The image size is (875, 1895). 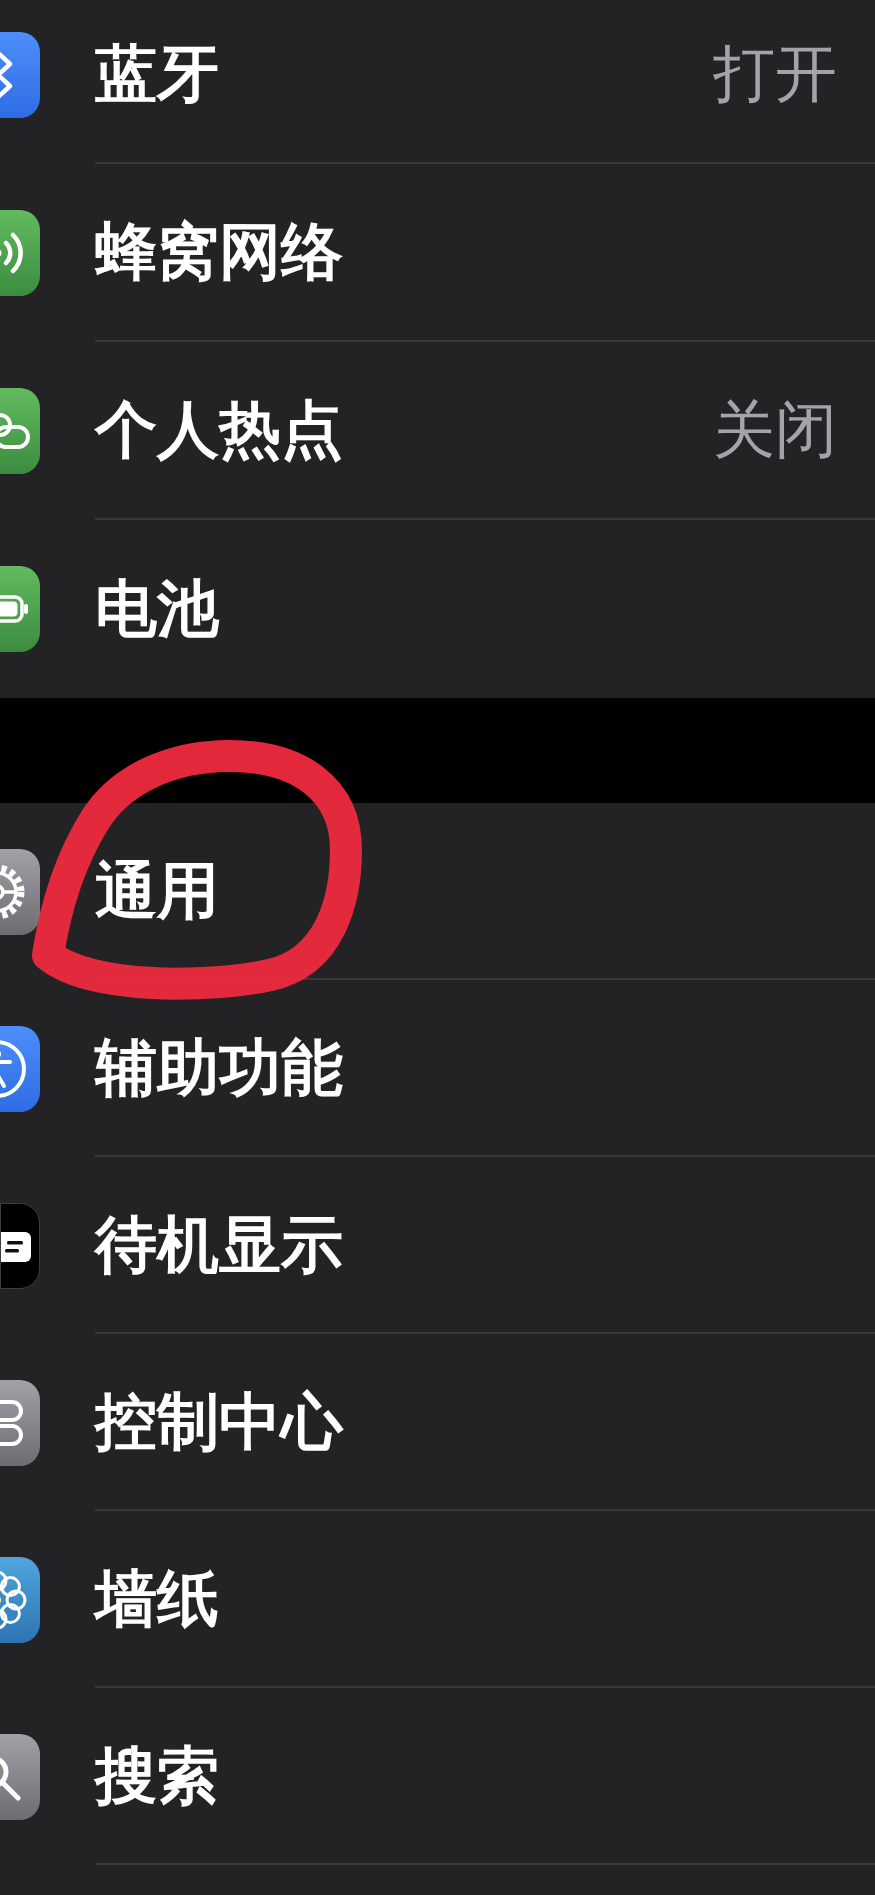 What do you see at coordinates (775, 430) in the screenshot?
I see `status-value: 关闭` at bounding box center [775, 430].